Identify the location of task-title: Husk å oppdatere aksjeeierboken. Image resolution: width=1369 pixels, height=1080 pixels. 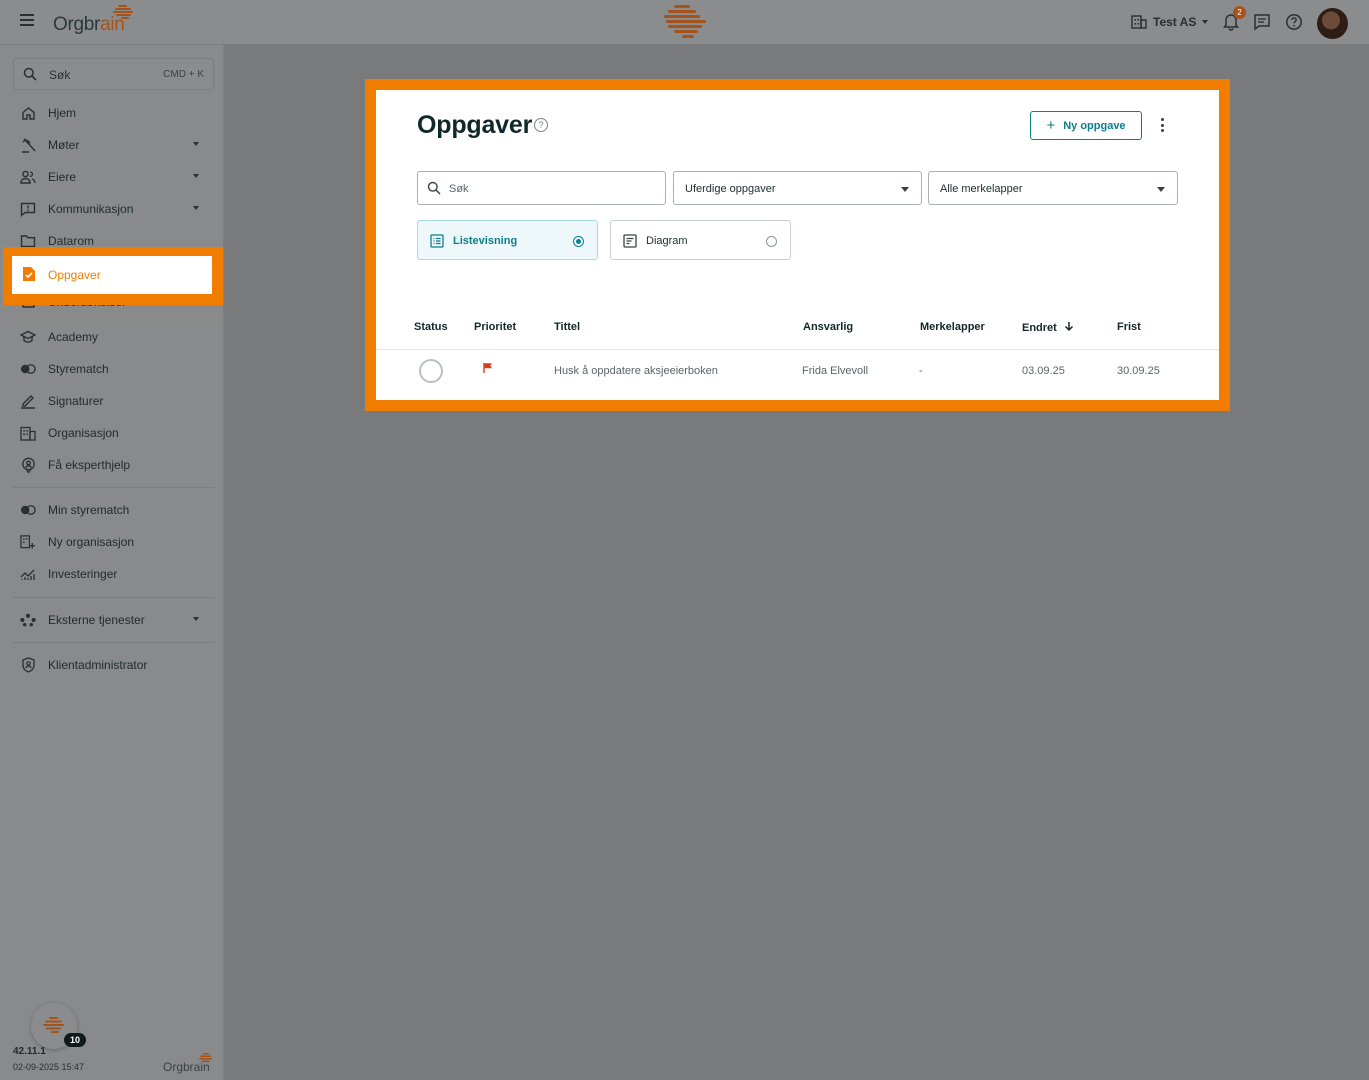
(636, 371).